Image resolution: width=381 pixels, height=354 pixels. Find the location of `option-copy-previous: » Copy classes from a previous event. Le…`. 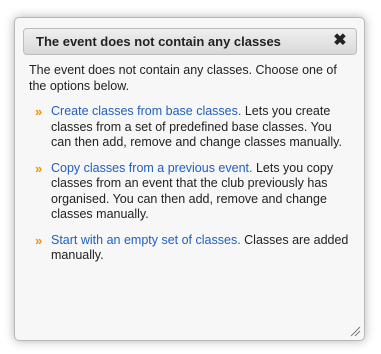

option-copy-previous: » Copy classes from a previous event. Le… is located at coordinates (190, 192).